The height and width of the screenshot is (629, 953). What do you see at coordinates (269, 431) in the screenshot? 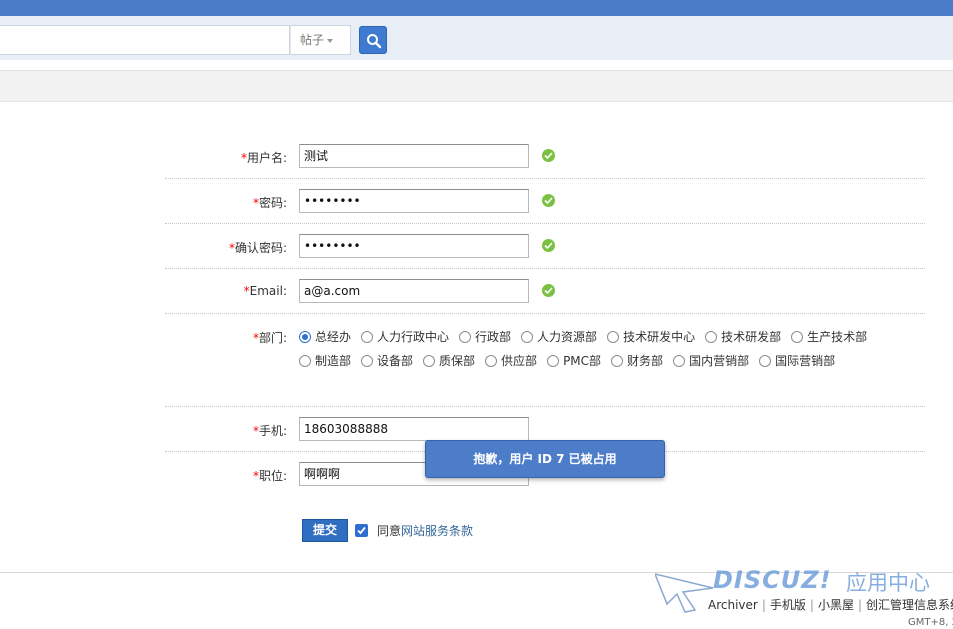
I see `phone-label: *手机:` at bounding box center [269, 431].